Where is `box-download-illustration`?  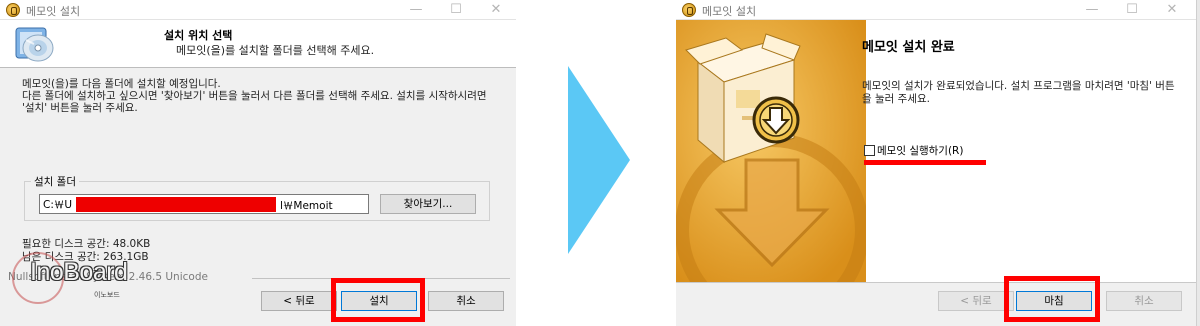 box-download-illustration is located at coordinates (771, 151).